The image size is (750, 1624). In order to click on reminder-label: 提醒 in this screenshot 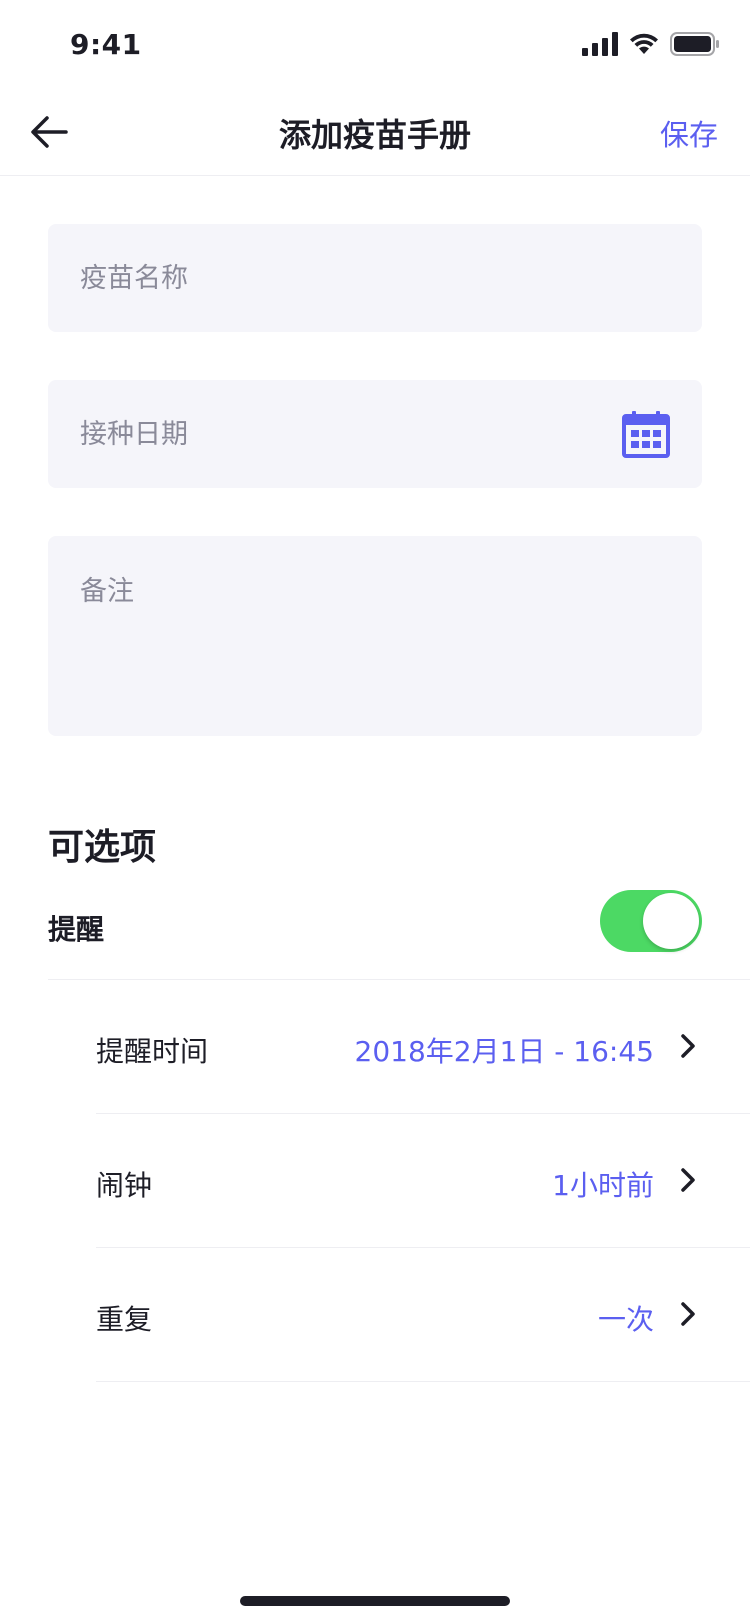, I will do `click(76, 929)`.